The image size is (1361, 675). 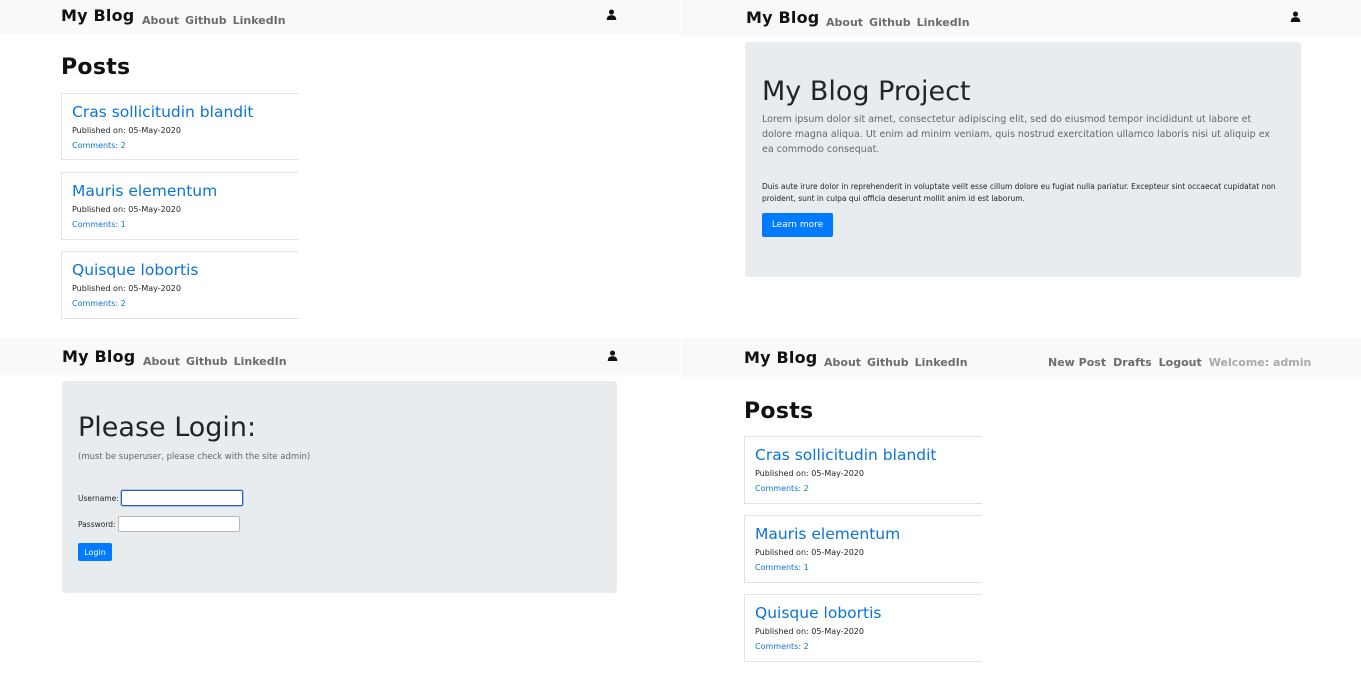 What do you see at coordinates (1132, 362) in the screenshot?
I see `drafts-link: Drafts` at bounding box center [1132, 362].